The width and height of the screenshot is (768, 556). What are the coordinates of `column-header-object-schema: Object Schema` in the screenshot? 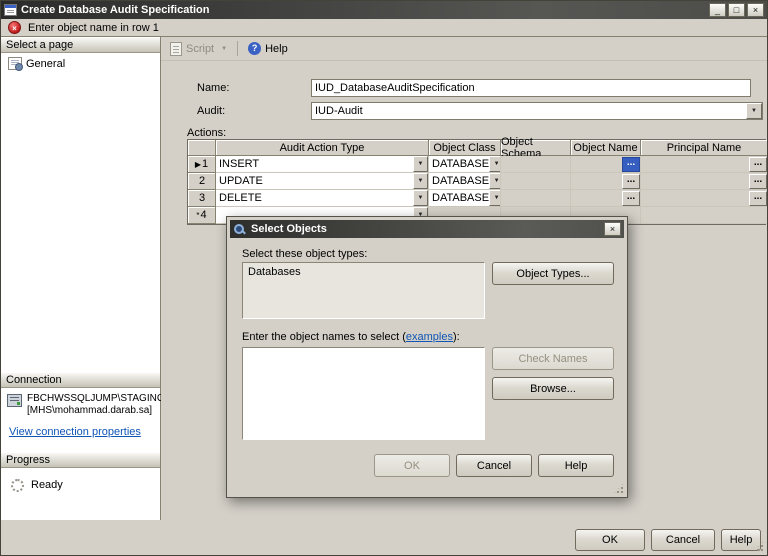 It's located at (536, 148).